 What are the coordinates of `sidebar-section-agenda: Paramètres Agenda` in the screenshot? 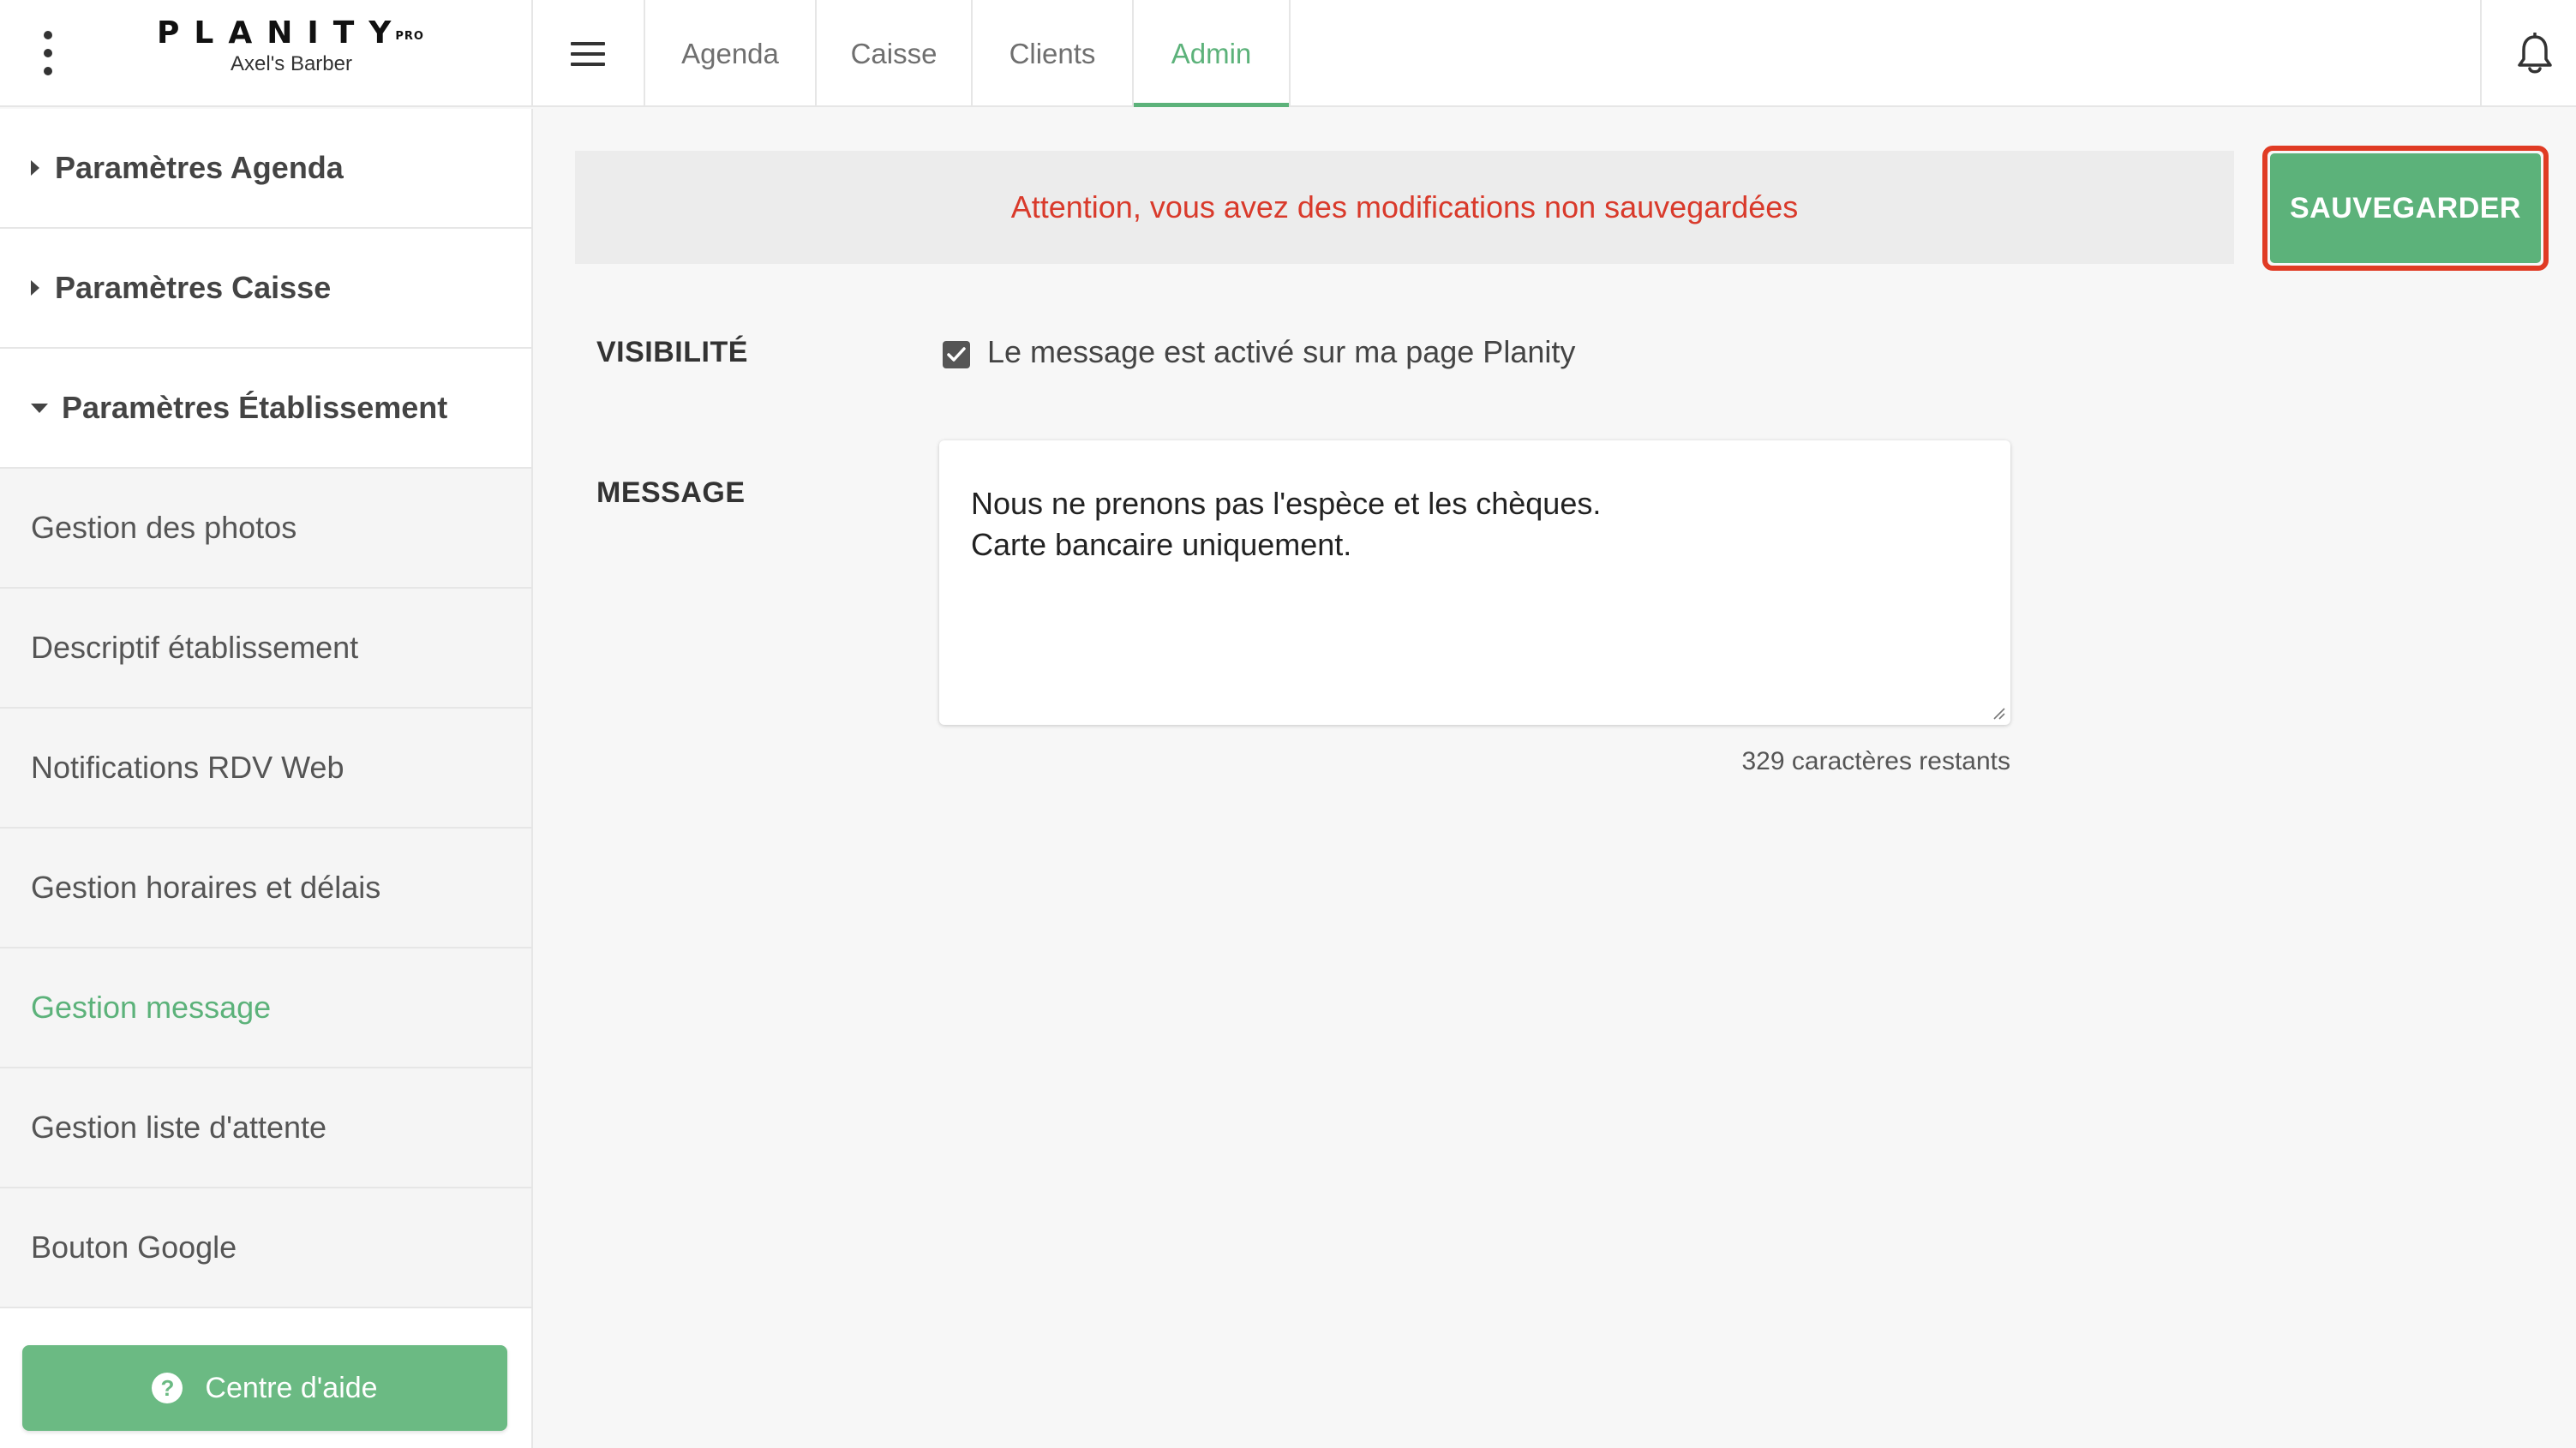 It's located at (265, 169).